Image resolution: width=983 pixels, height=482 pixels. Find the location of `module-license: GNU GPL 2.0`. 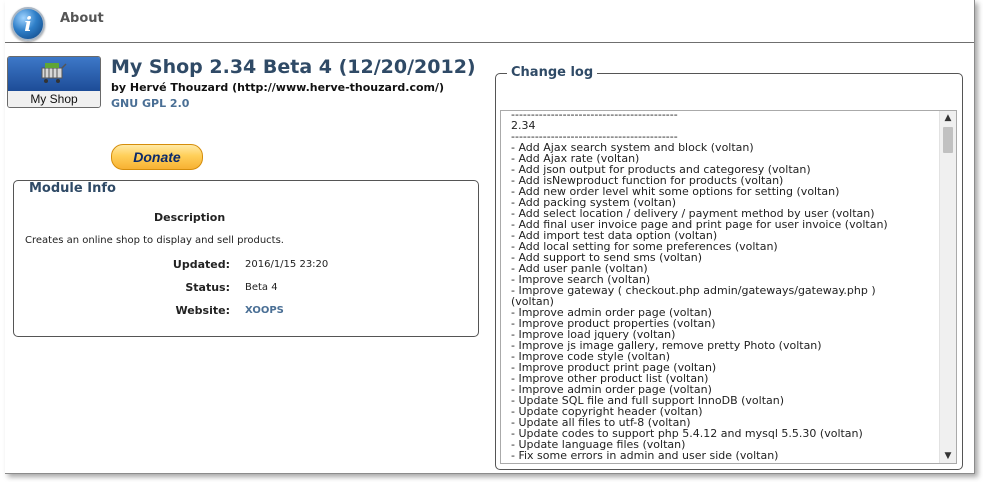

module-license: GNU GPL 2.0 is located at coordinates (150, 103).